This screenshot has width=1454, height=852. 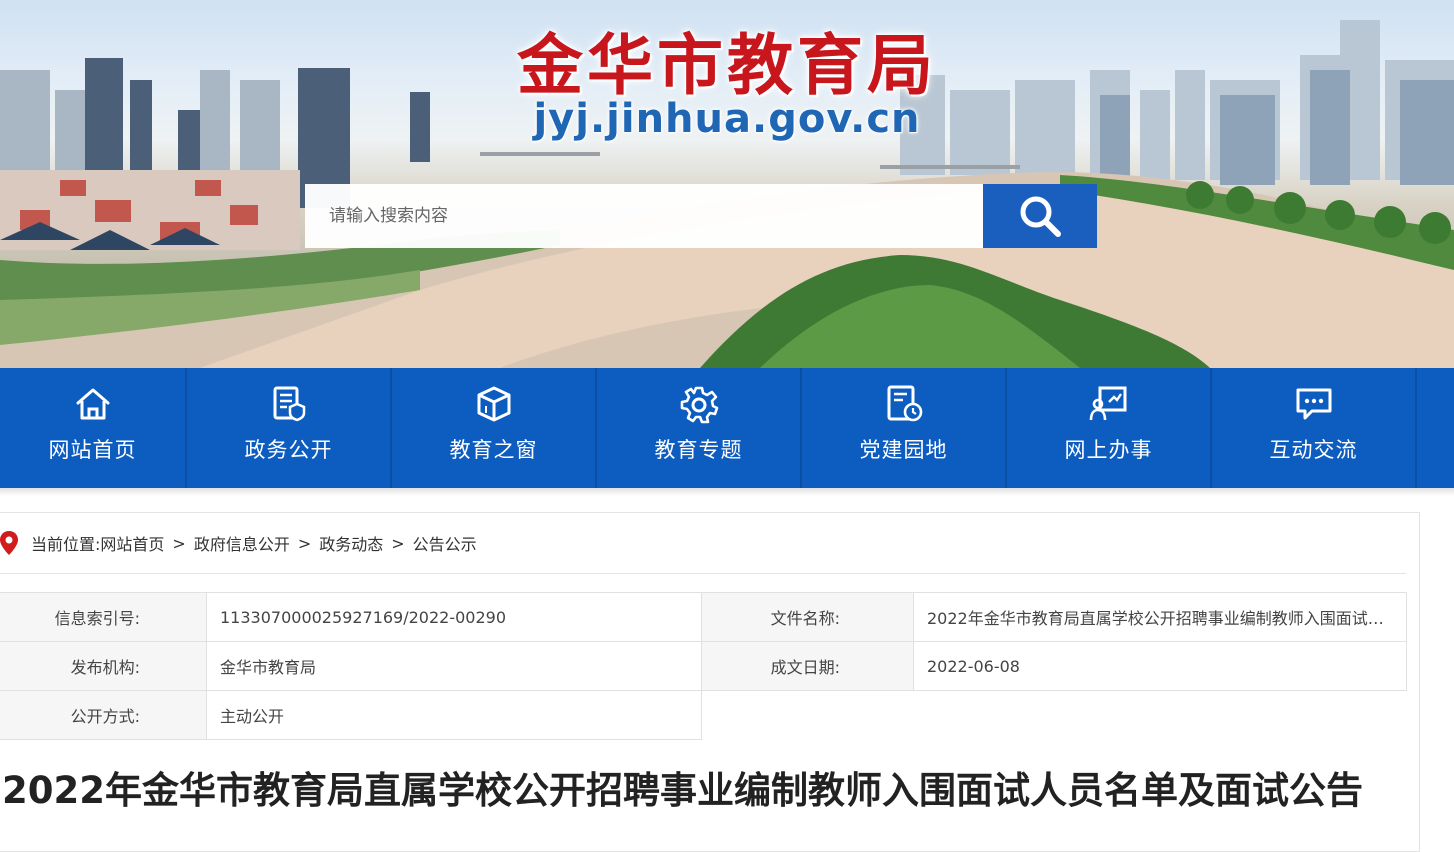 What do you see at coordinates (288, 450) in the screenshot?
I see `nav-item-label: 政务公开` at bounding box center [288, 450].